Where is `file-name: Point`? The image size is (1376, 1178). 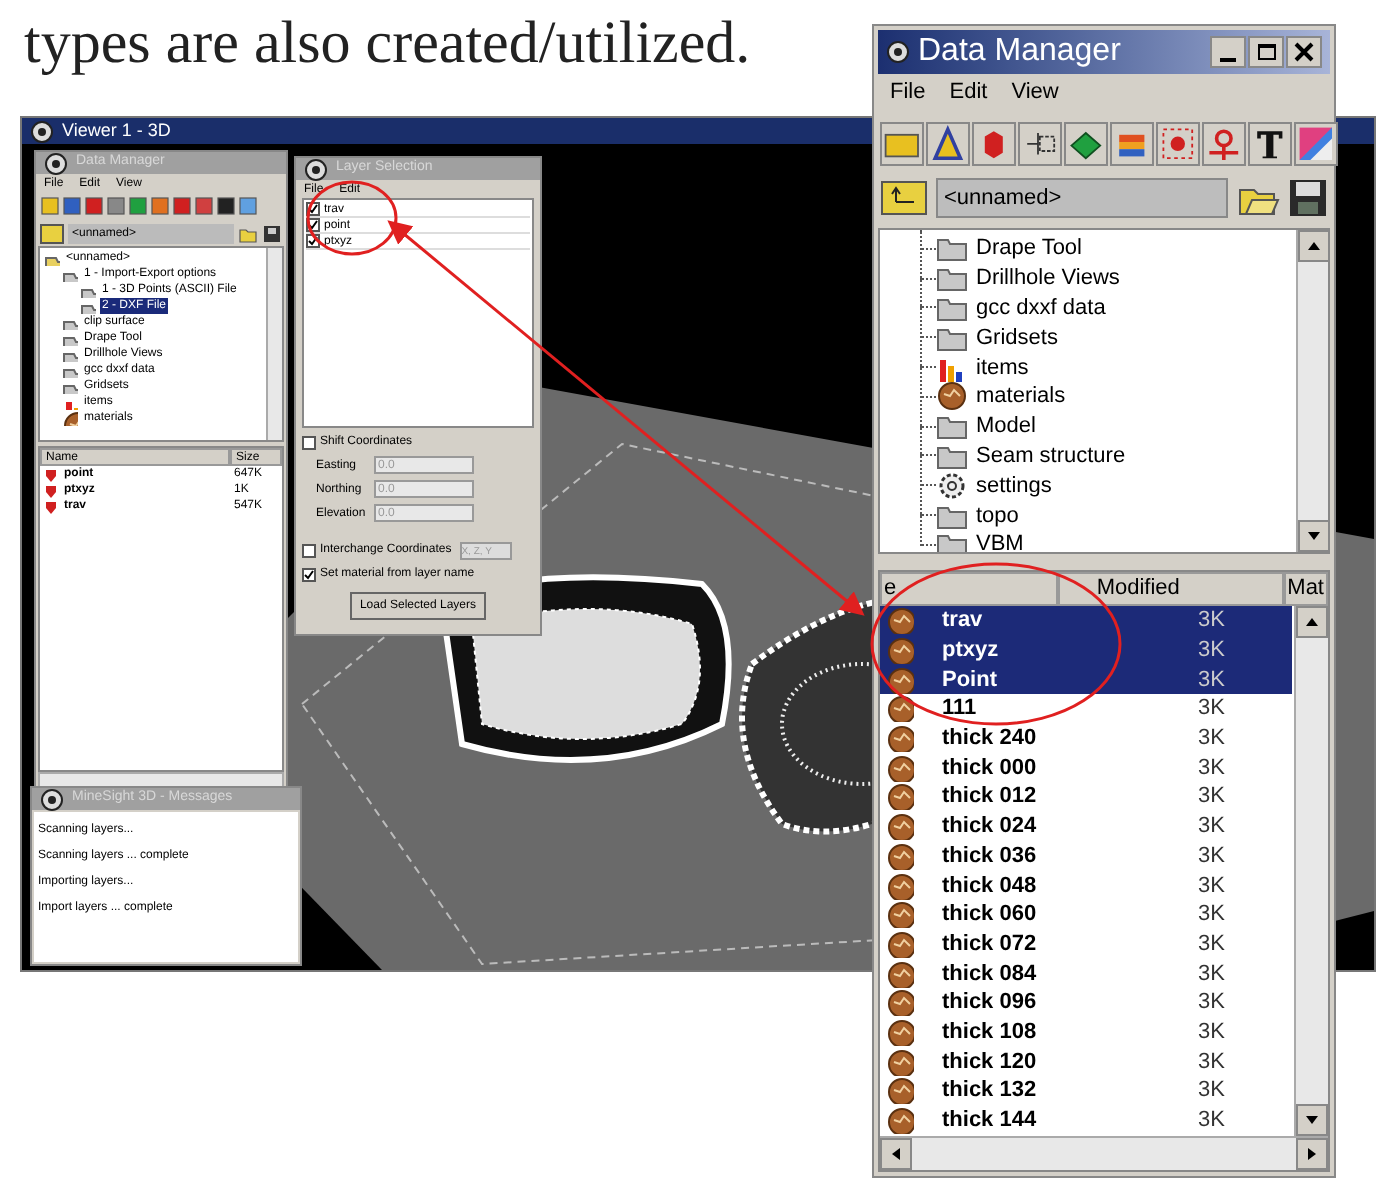
file-name: Point is located at coordinates (970, 679).